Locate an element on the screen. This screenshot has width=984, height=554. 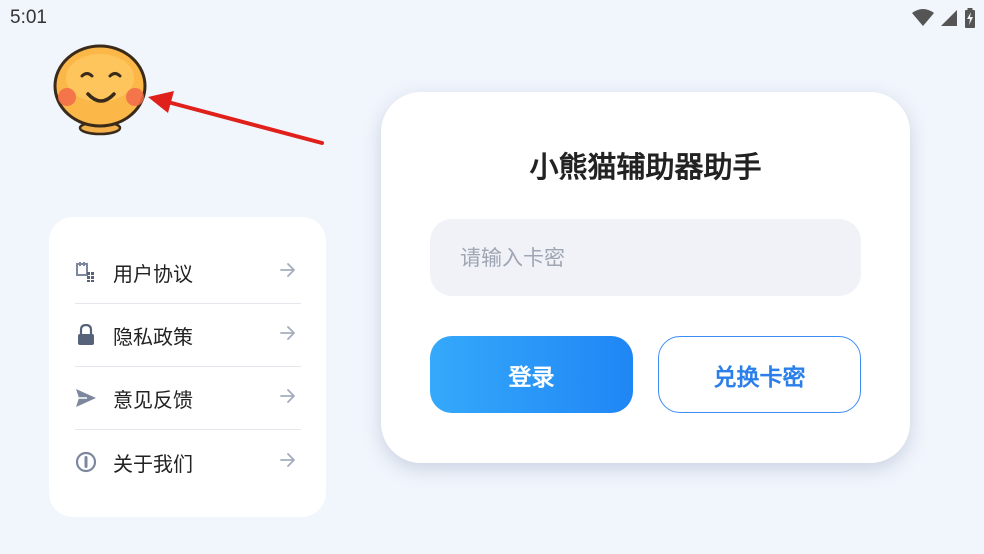
menu-item-about-us: 关于我们 is located at coordinates (188, 462).